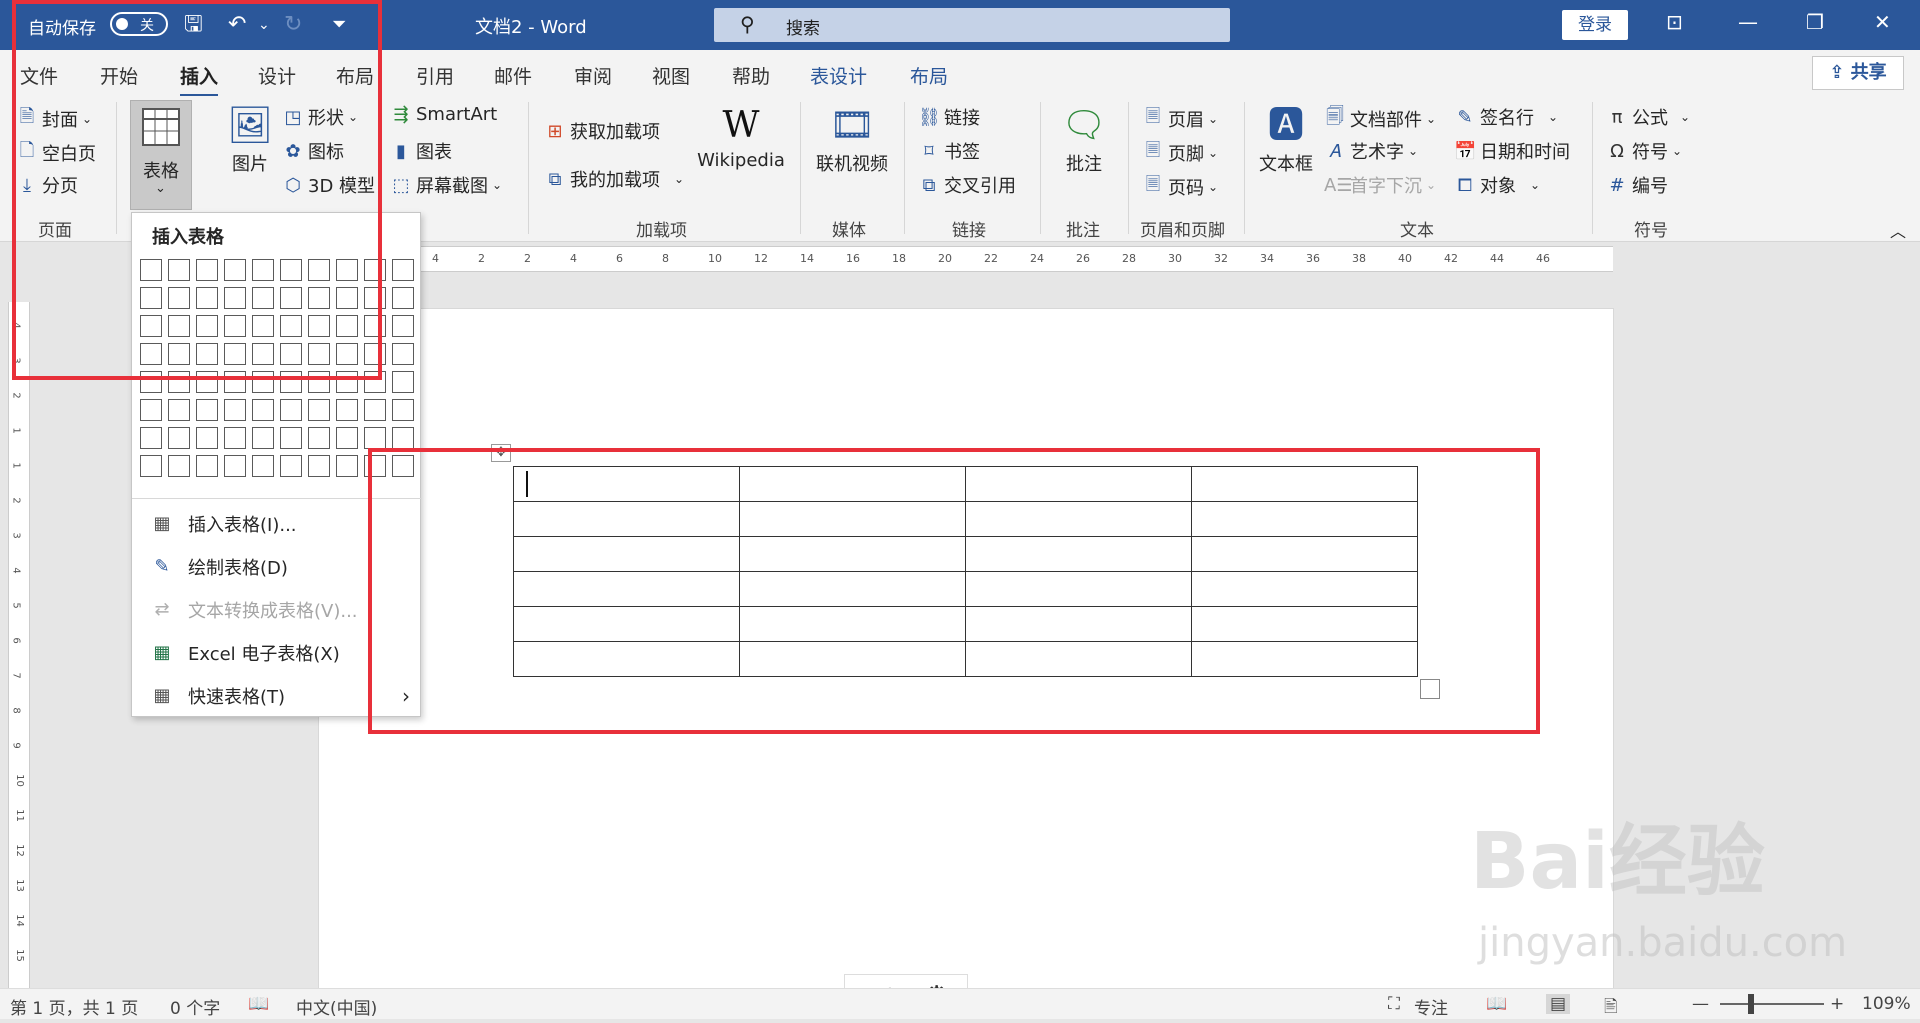 The image size is (1920, 1023). What do you see at coordinates (1772, 1004) in the screenshot?
I see `zoom-slider` at bounding box center [1772, 1004].